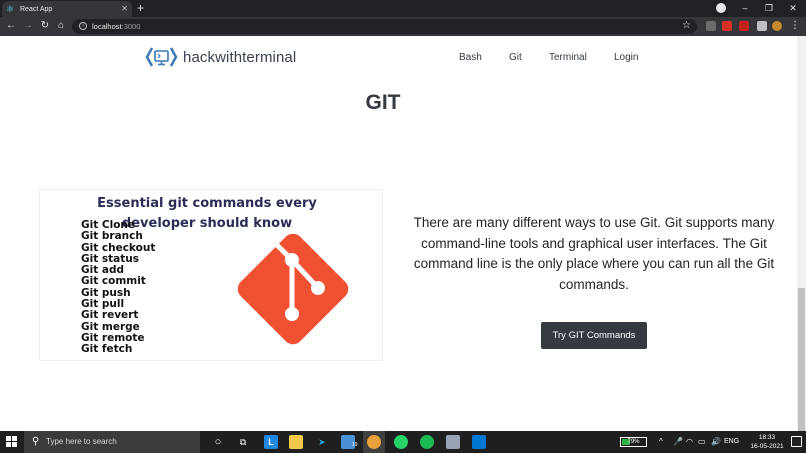 The height and width of the screenshot is (453, 806). Describe the element at coordinates (801, 359) in the screenshot. I see `scrollbar-thumb` at that location.